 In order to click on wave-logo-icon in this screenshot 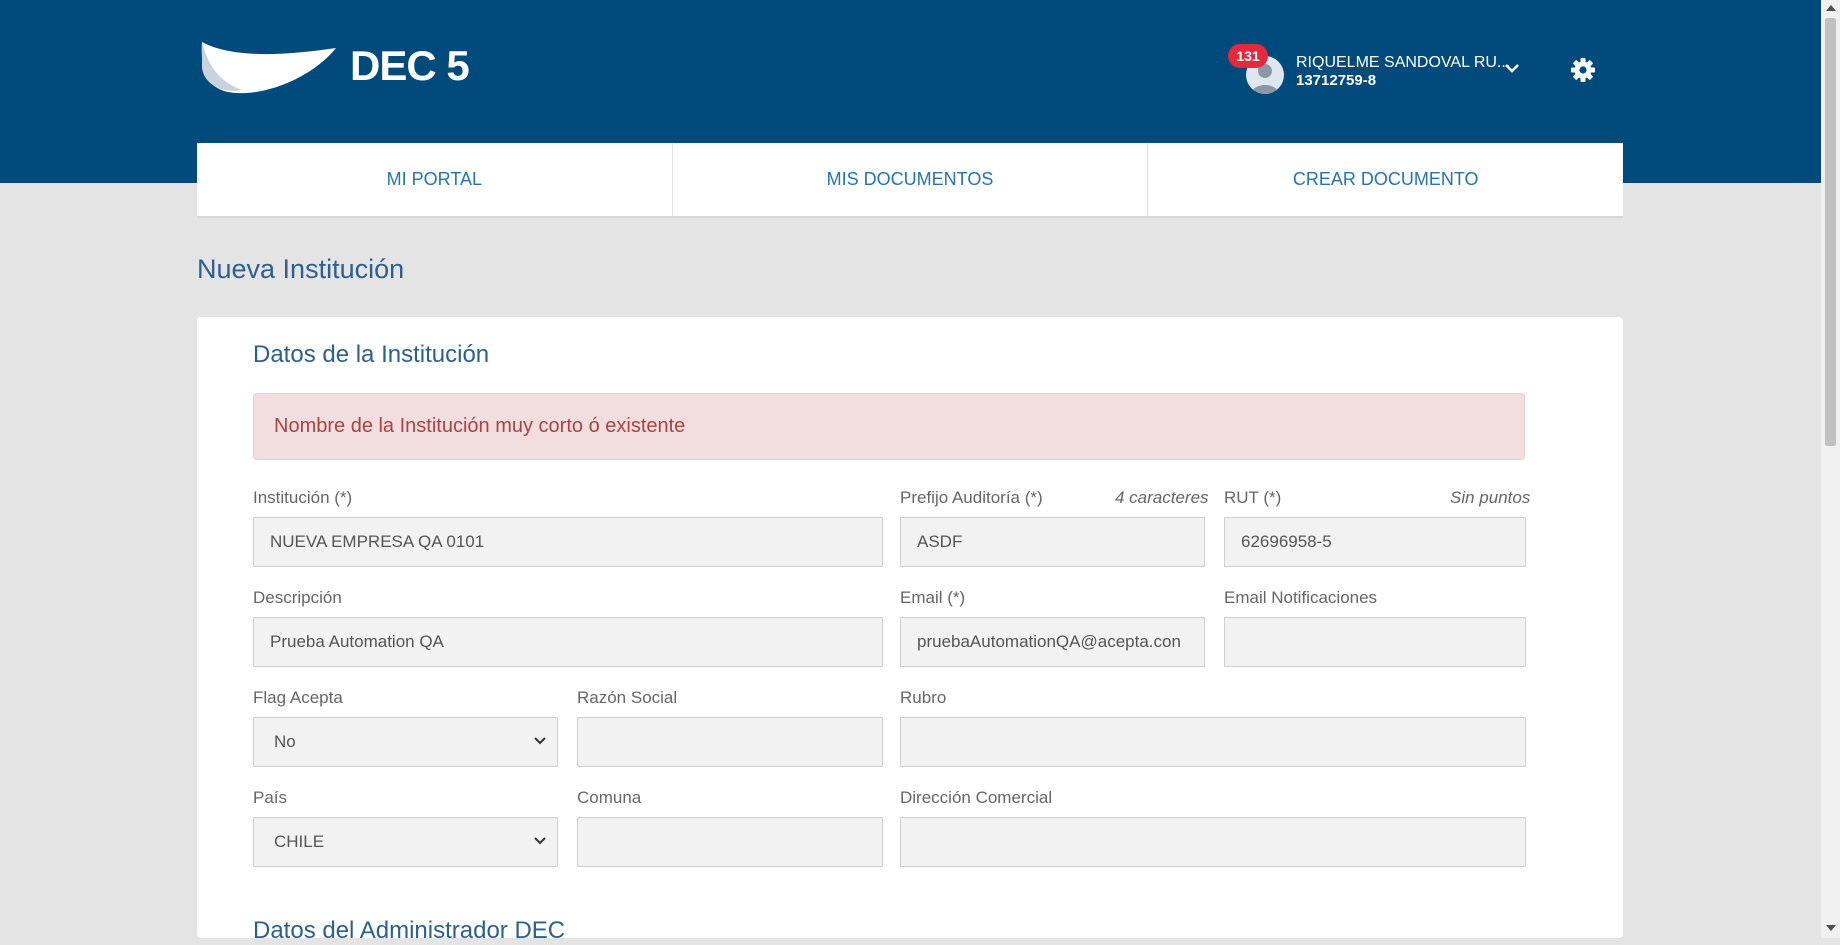, I will do `click(268, 68)`.